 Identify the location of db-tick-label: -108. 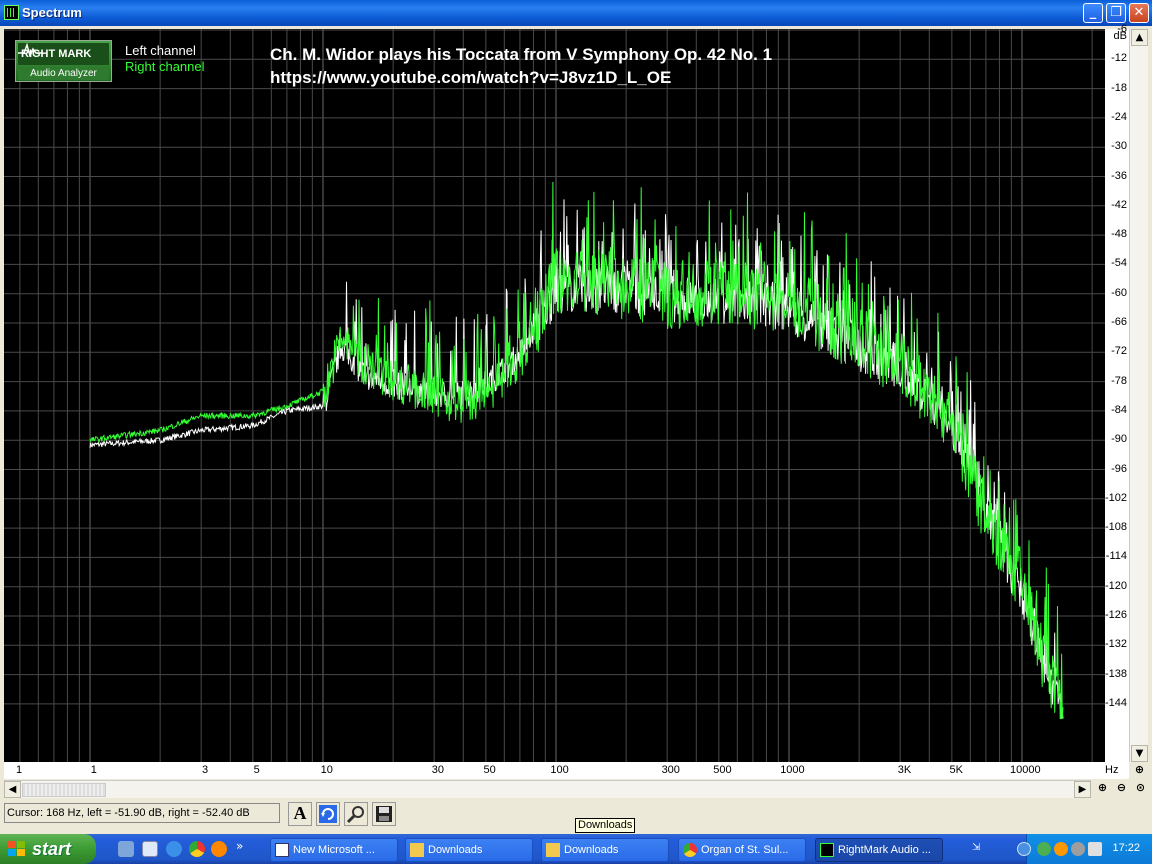
(1115, 527).